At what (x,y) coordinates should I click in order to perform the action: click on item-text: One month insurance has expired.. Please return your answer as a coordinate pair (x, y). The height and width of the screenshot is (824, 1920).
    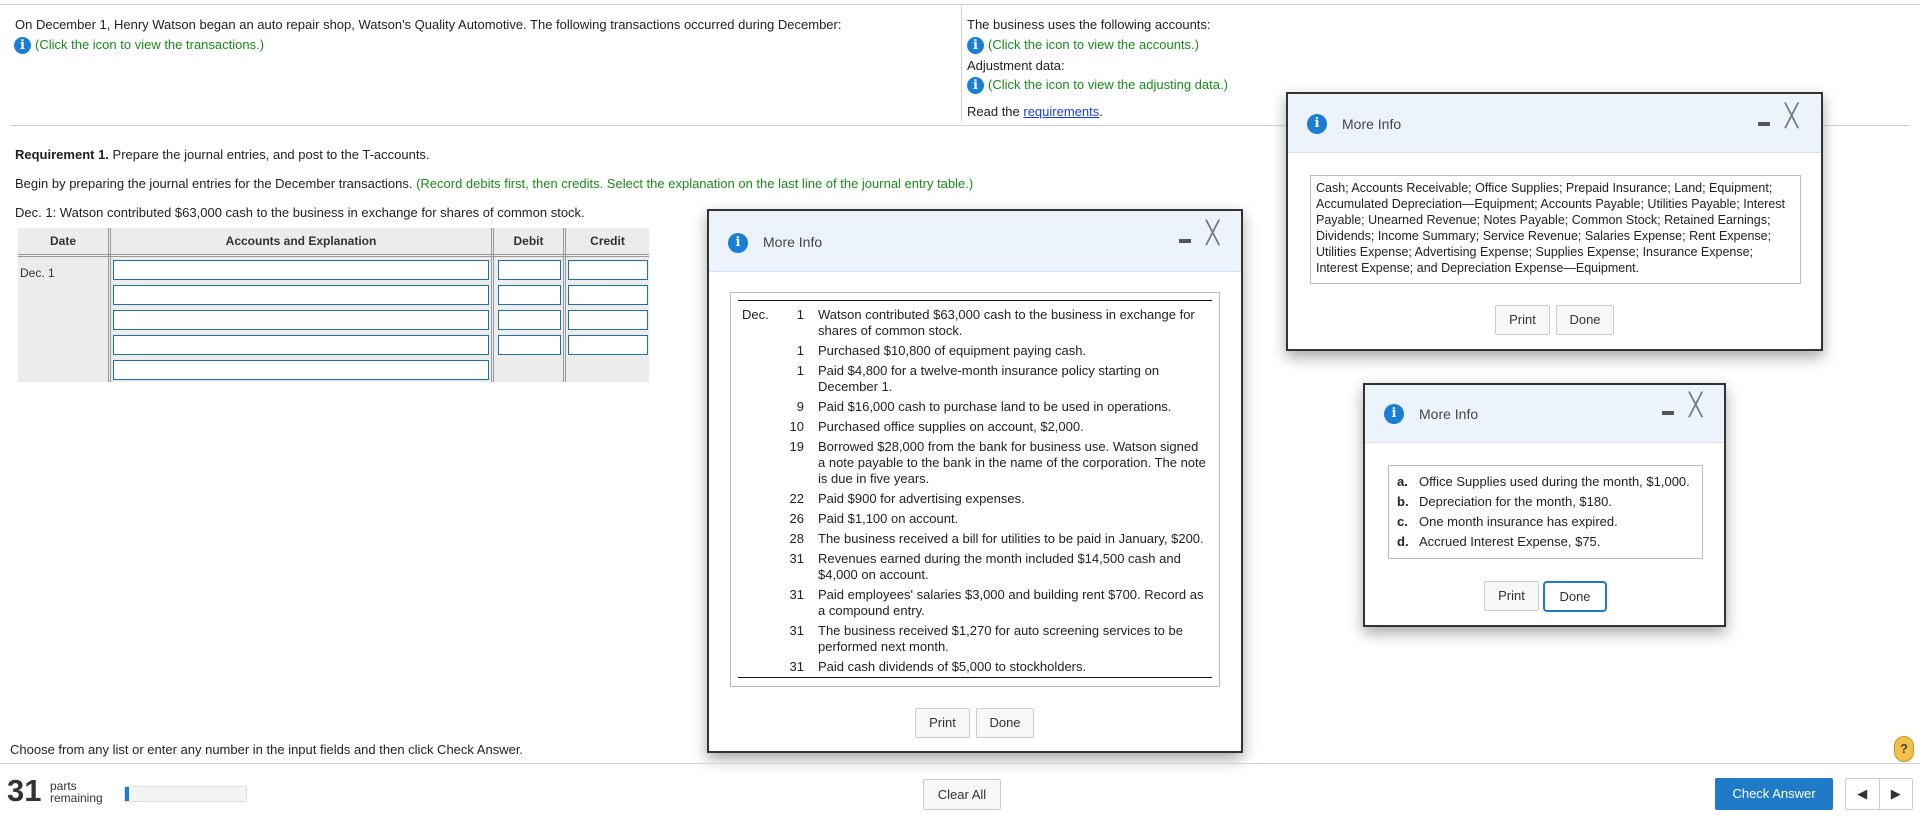
    Looking at the image, I should click on (1518, 521).